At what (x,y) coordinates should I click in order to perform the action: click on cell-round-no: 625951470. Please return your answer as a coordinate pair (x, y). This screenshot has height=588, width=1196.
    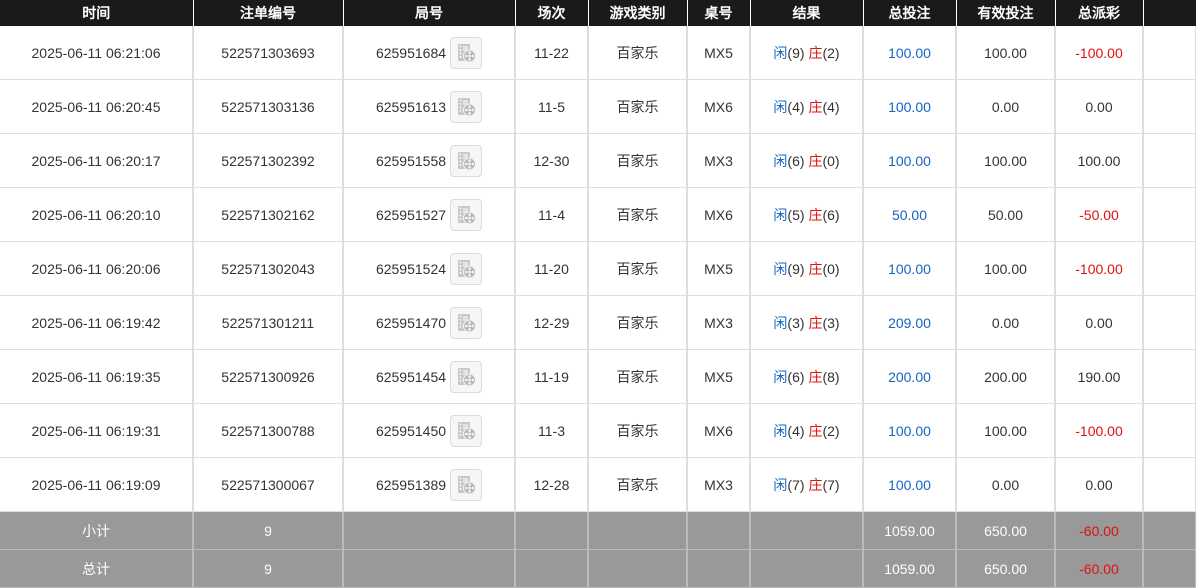
    Looking at the image, I should click on (429, 322).